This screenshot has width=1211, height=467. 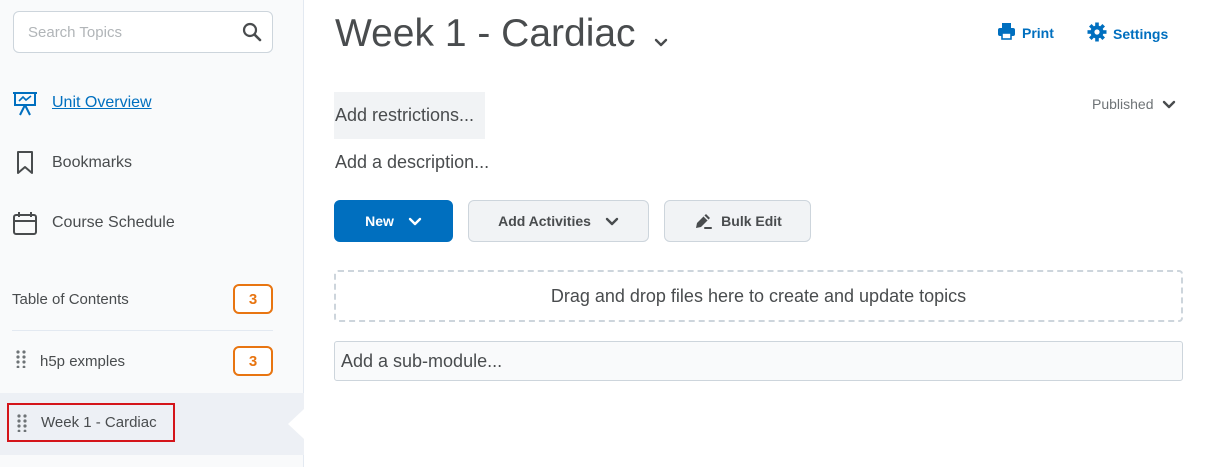 What do you see at coordinates (142, 299) in the screenshot?
I see `table-of-contents: Table of Contents 3` at bounding box center [142, 299].